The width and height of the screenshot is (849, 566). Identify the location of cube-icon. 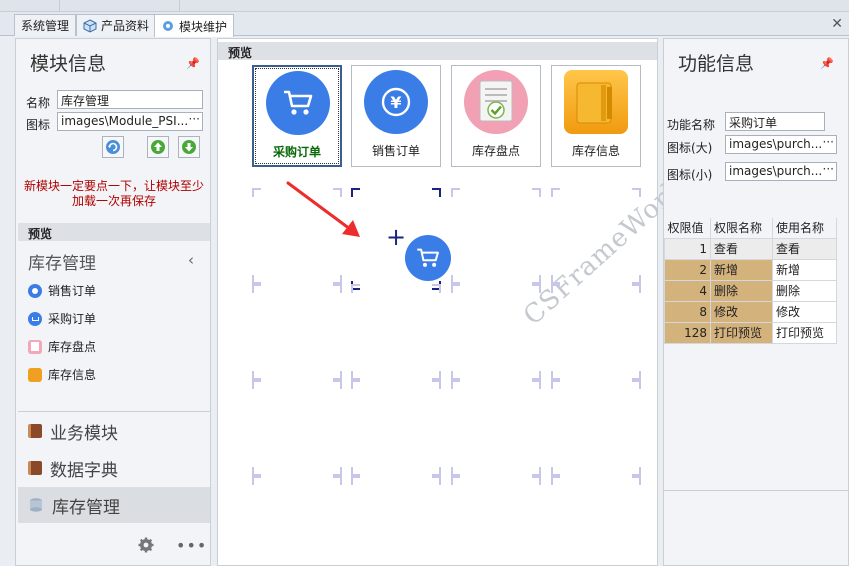
(90, 25).